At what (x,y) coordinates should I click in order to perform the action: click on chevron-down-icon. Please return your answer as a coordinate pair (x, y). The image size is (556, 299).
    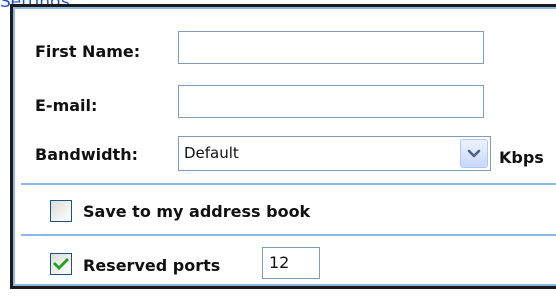
    Looking at the image, I should click on (474, 153).